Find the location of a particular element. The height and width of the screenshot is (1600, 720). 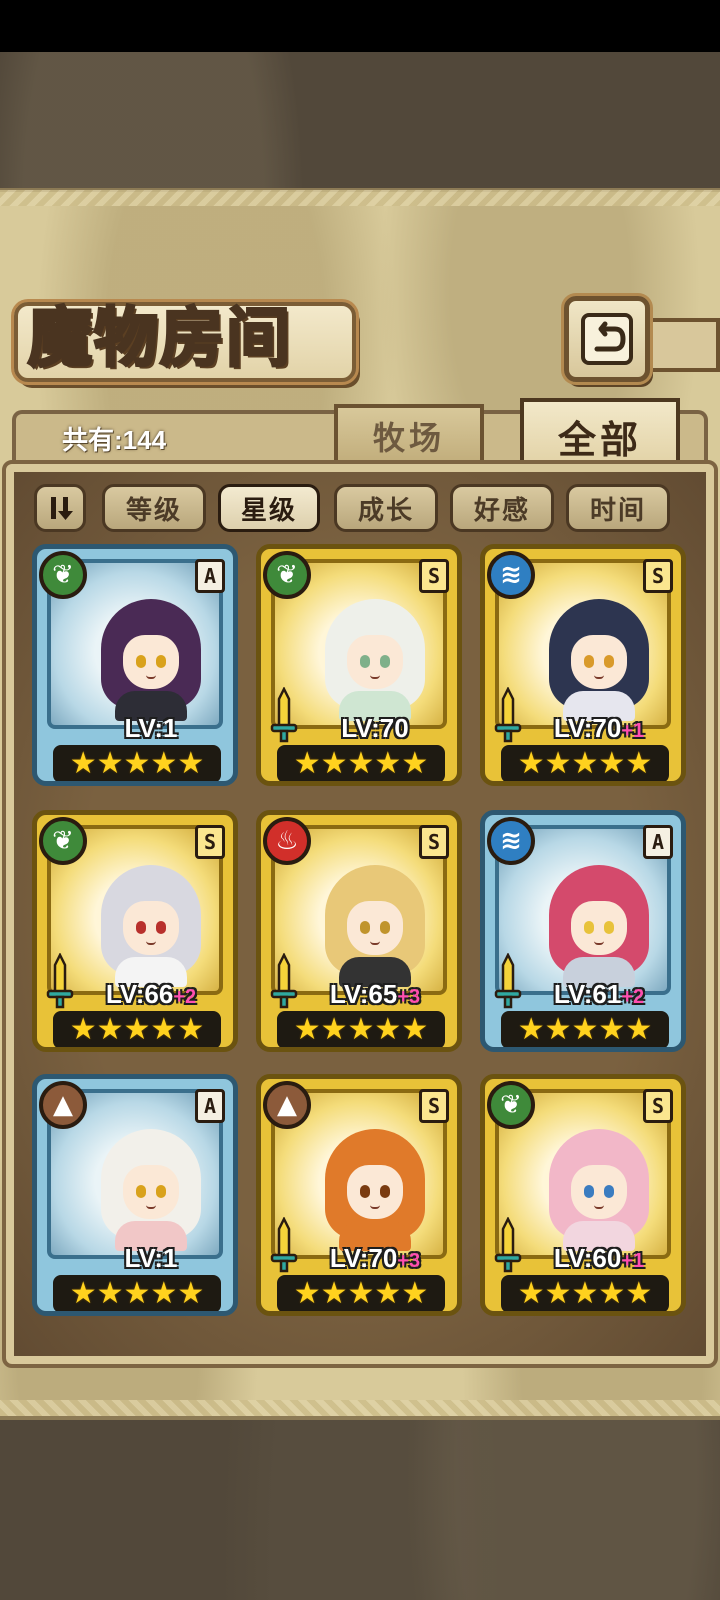

level-text: LV:61 is located at coordinates (587, 994).